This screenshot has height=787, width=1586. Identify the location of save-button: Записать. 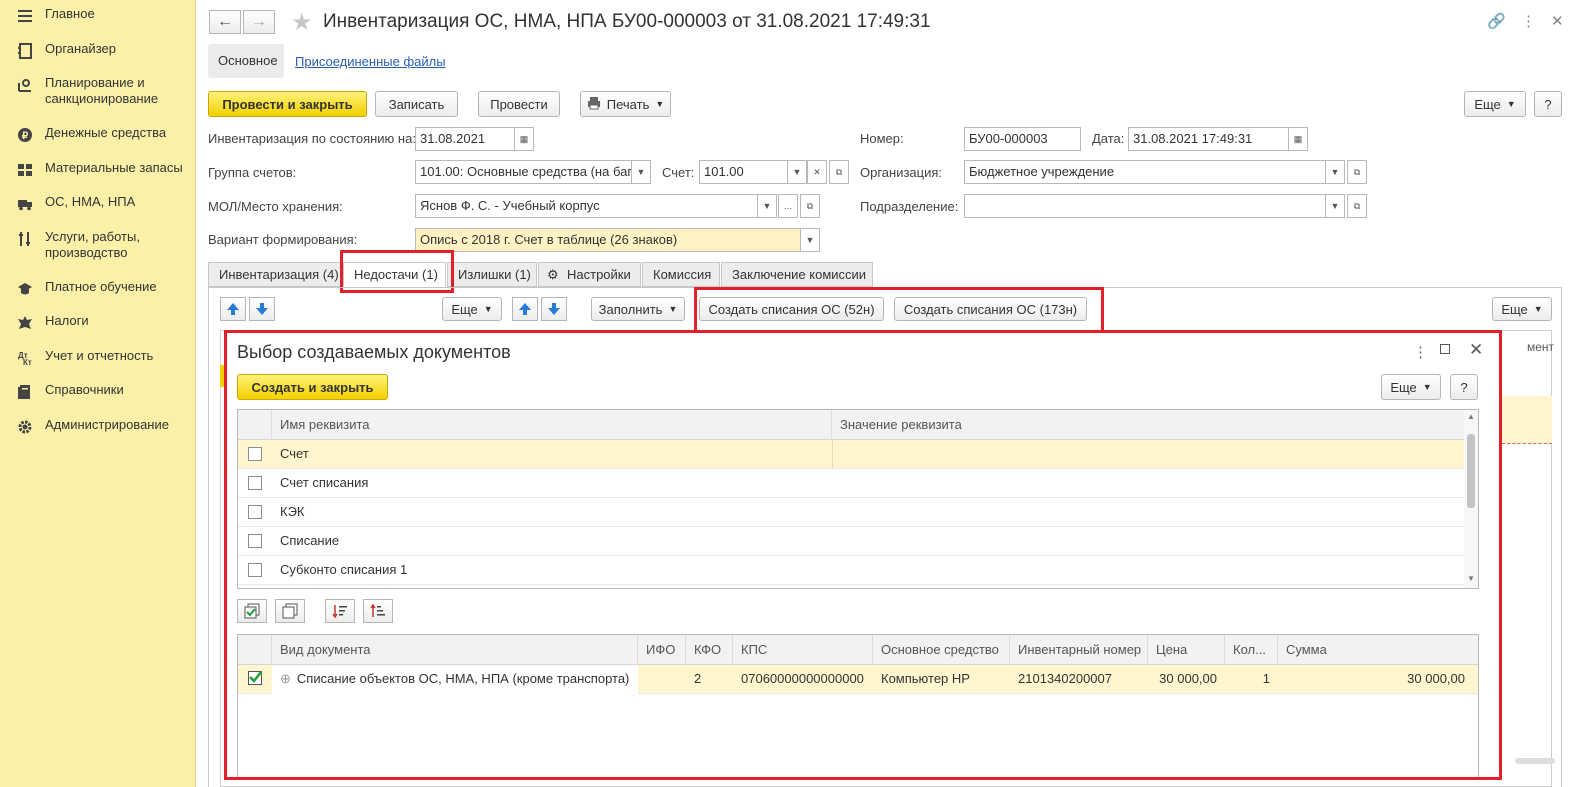
(416, 104).